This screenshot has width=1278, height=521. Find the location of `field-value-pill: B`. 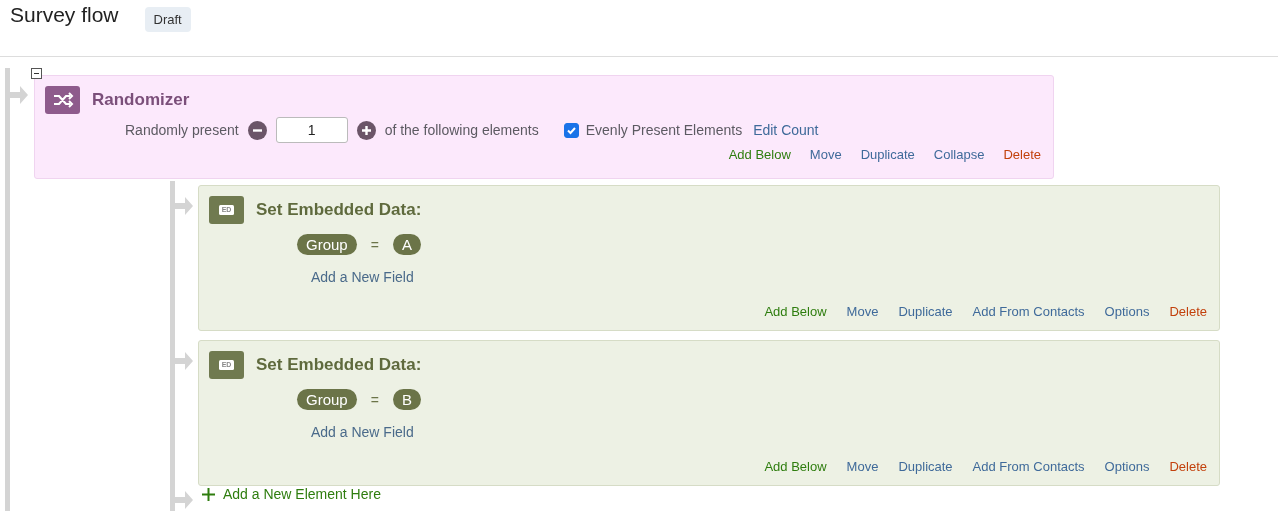

field-value-pill: B is located at coordinates (406, 399).